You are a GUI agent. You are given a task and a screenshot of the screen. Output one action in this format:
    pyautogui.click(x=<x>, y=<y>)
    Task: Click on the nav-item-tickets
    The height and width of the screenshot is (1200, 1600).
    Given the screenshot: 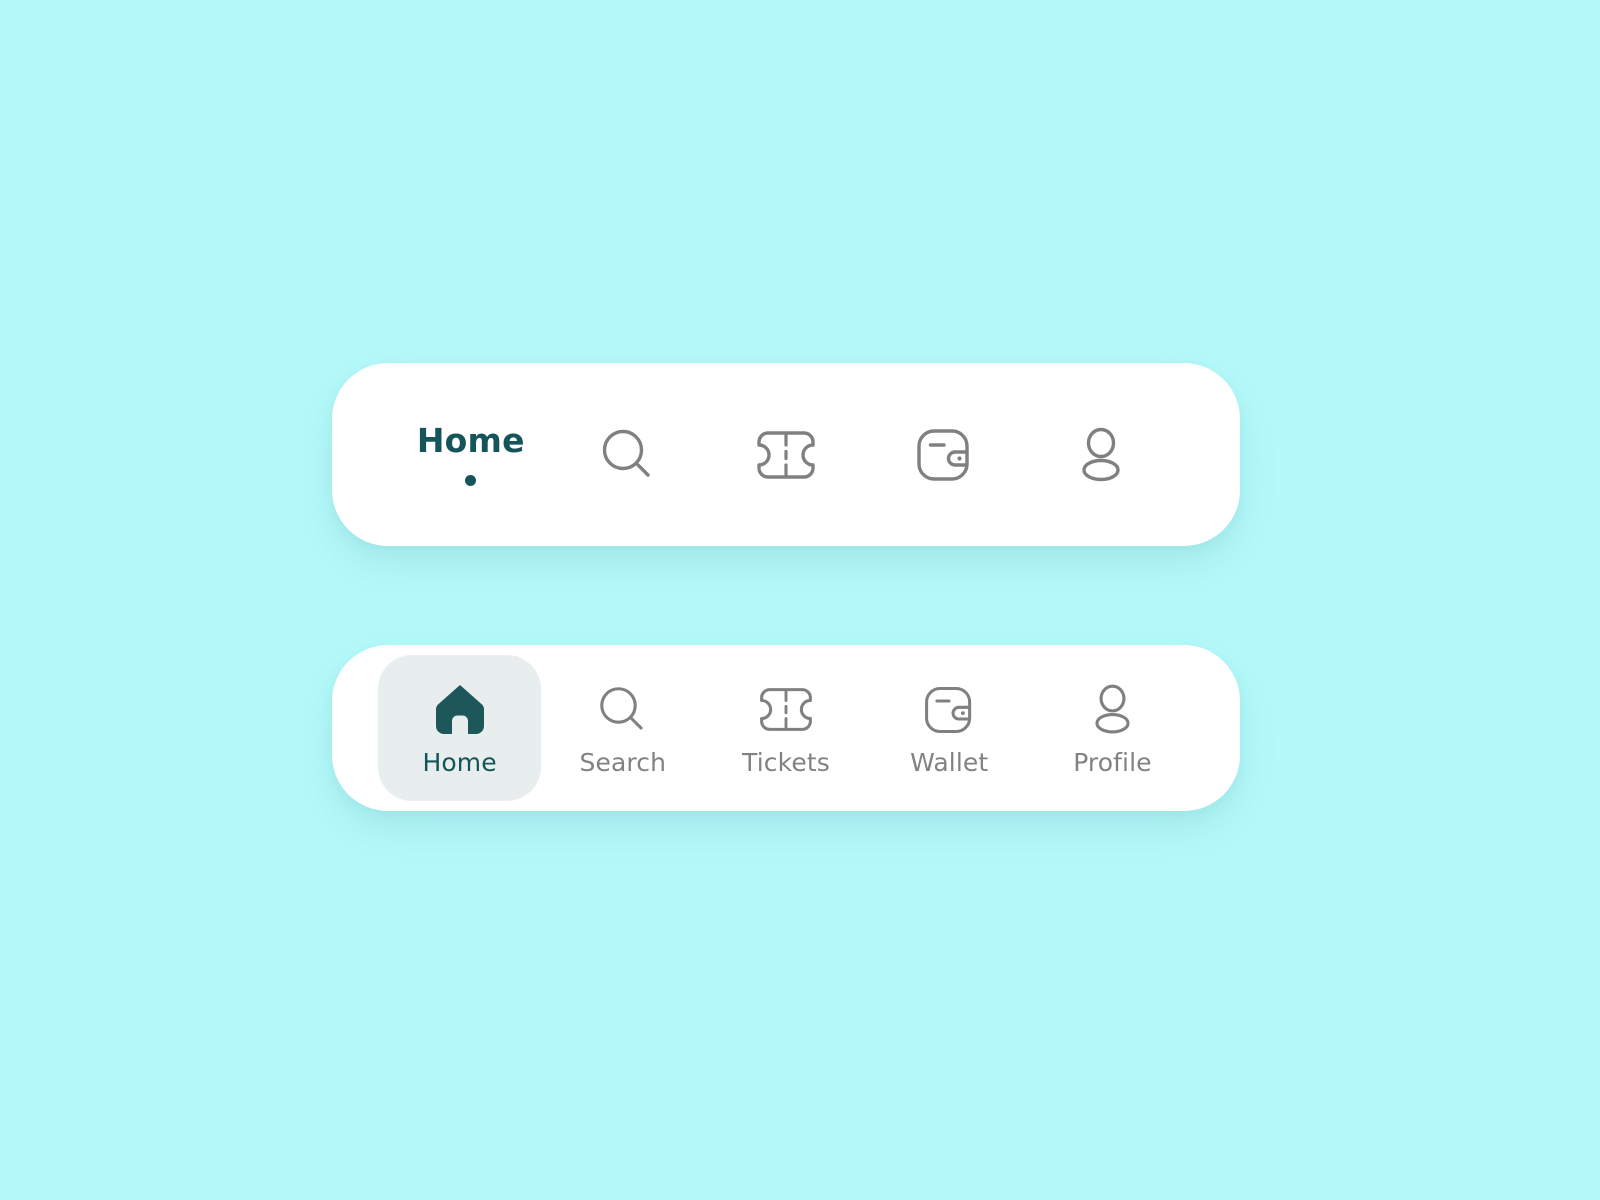 What is the action you would take?
    pyautogui.click(x=786, y=454)
    